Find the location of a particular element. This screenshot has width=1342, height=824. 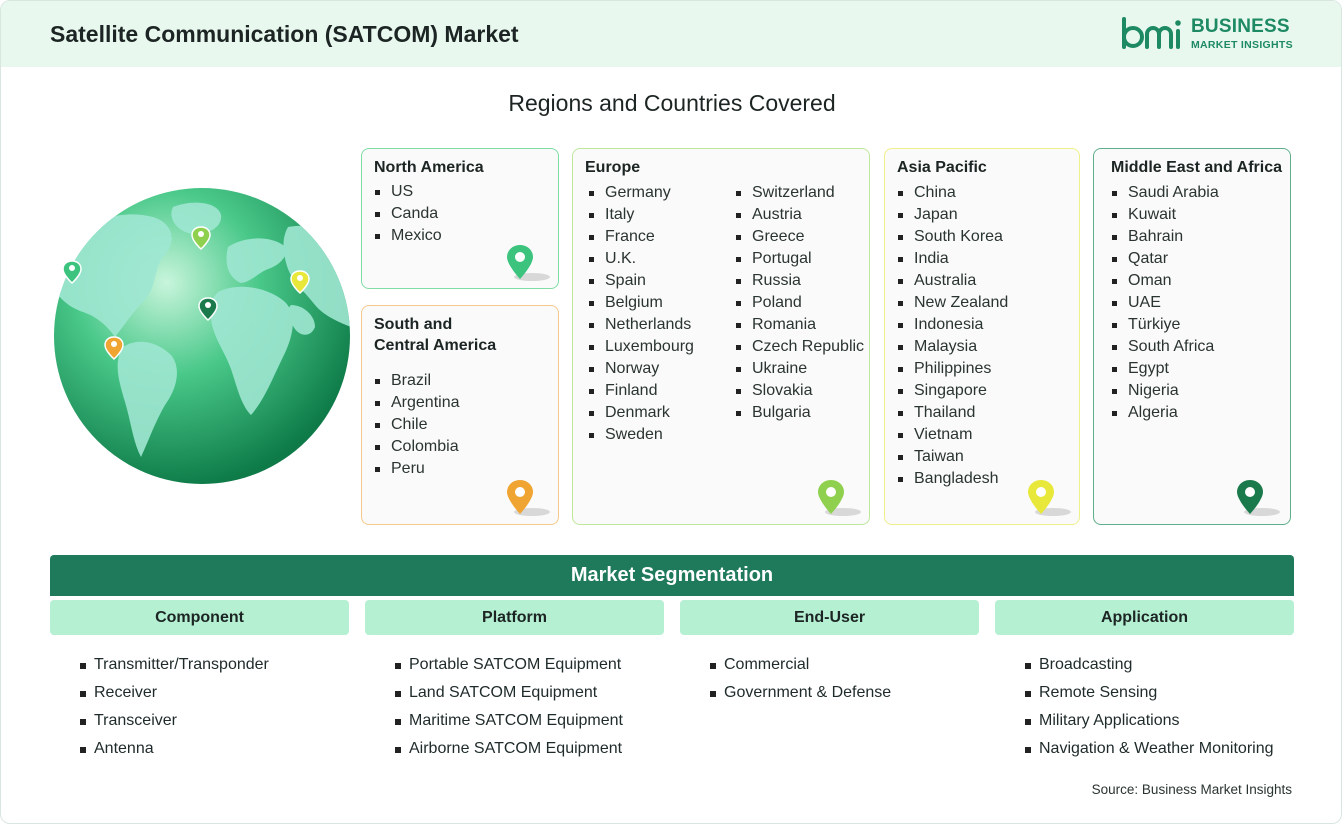

list-item: Qatar is located at coordinates (1165, 259).